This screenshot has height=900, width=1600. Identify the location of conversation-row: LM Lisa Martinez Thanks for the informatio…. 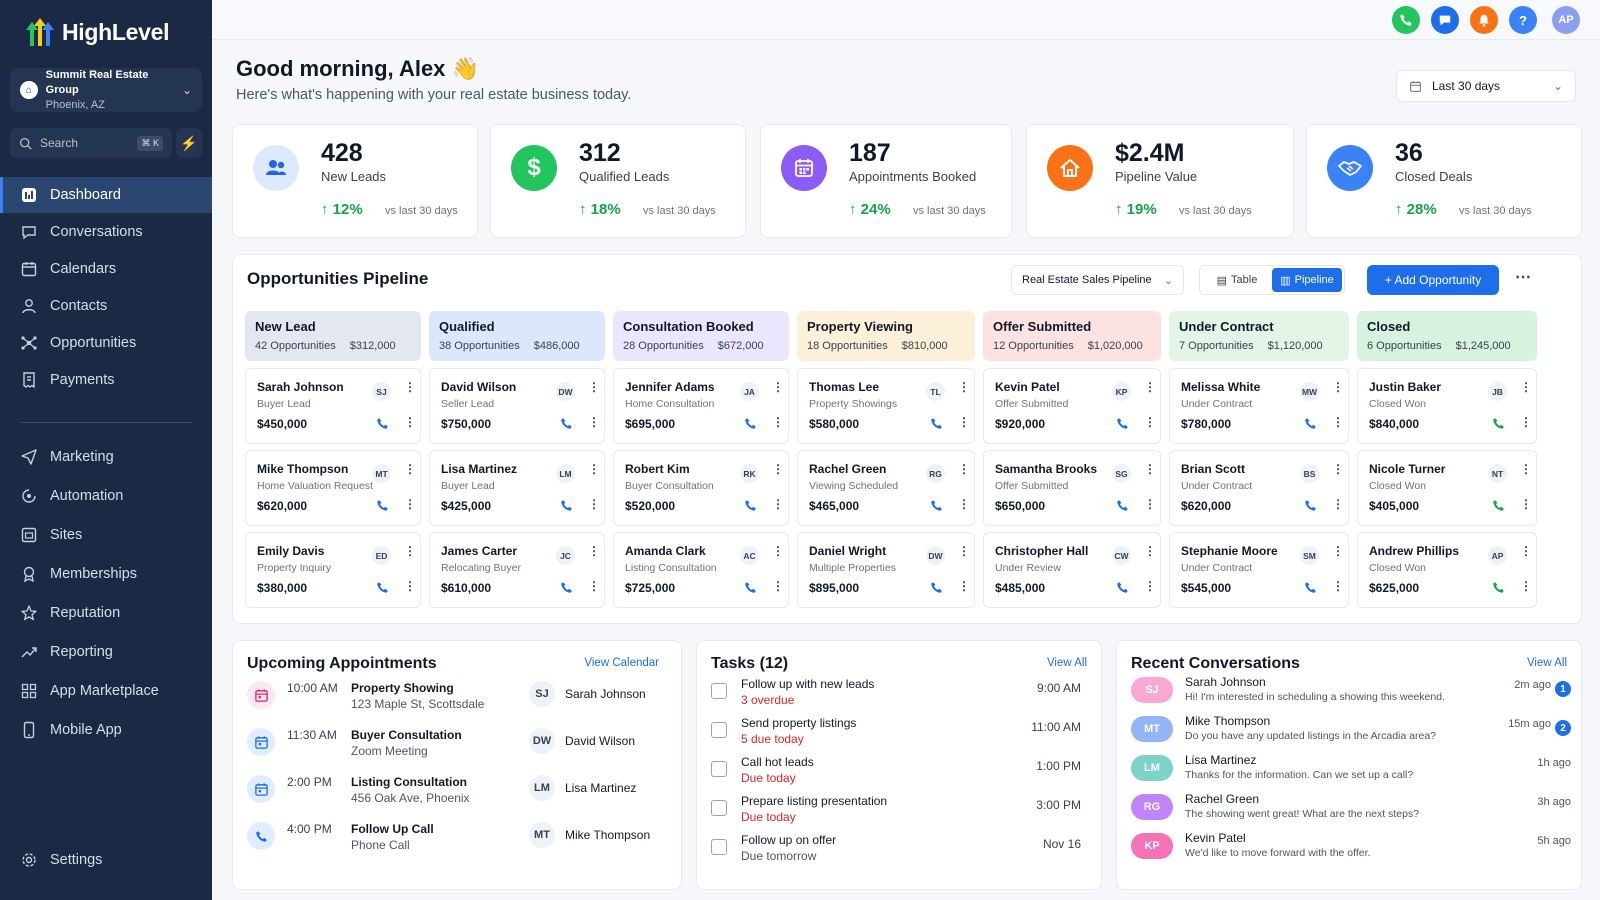
(1351, 770).